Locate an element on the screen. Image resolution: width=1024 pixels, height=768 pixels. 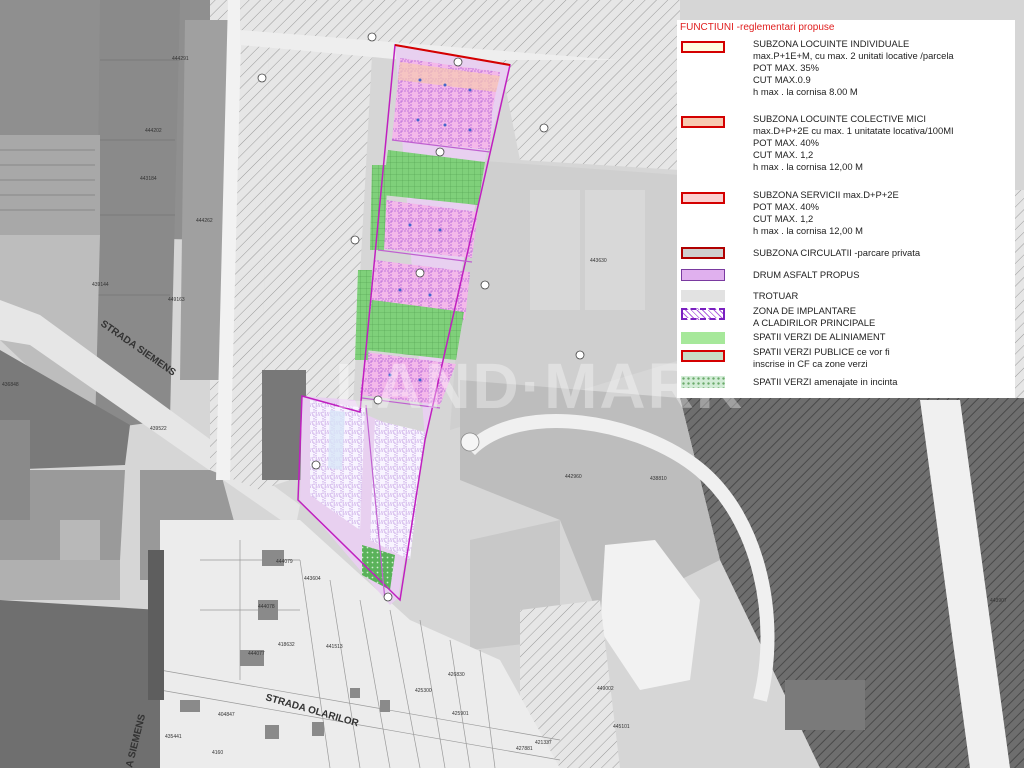
parcel-id: 418632 is located at coordinates (286, 645).